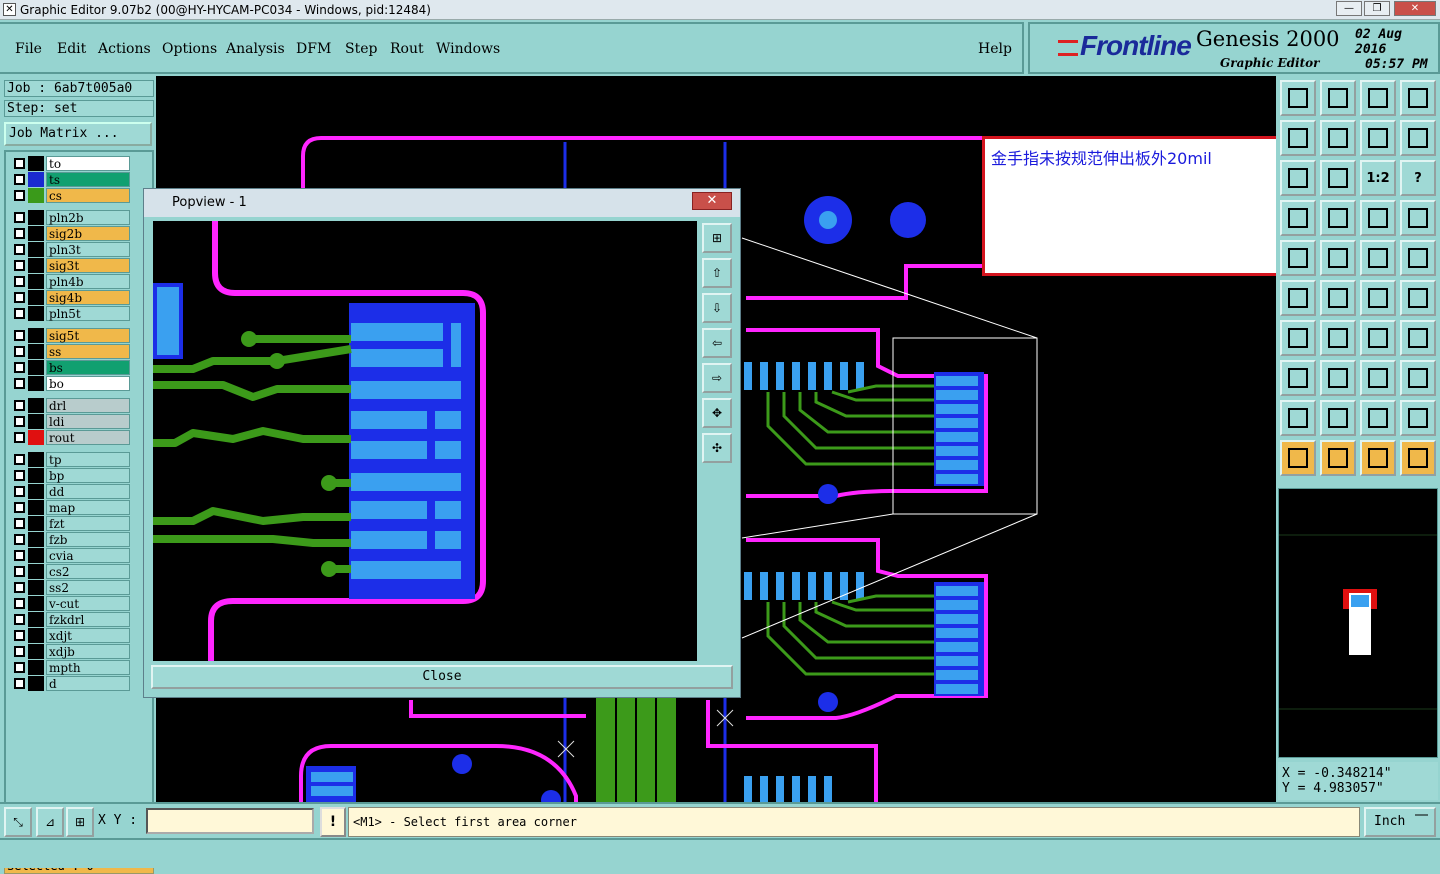 The height and width of the screenshot is (874, 1440). I want to click on layer-row-sig2b: sig2b, so click(70, 233).